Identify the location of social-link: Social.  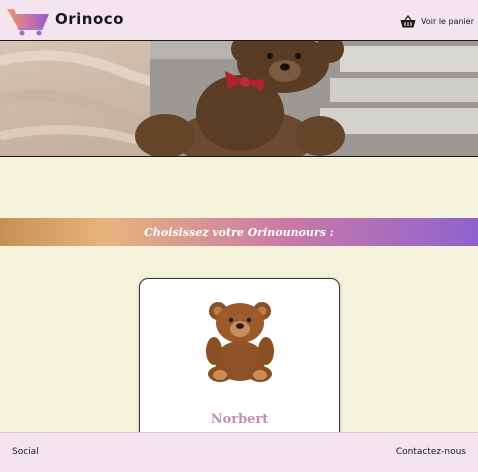
(25, 452).